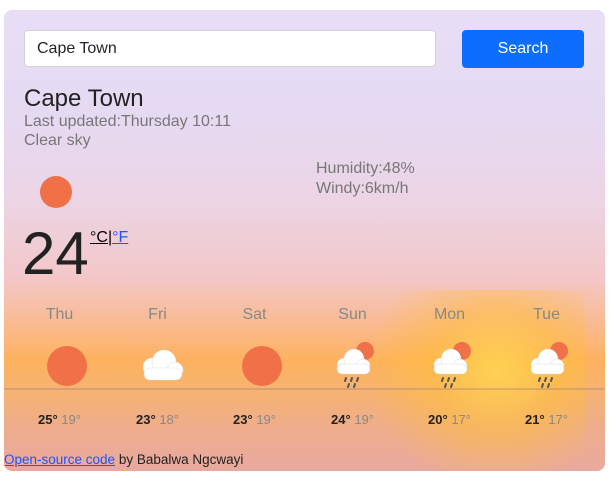 Image resolution: width=611 pixels, height=478 pixels. I want to click on forecast-temperatures: 20° 17°, so click(449, 419).